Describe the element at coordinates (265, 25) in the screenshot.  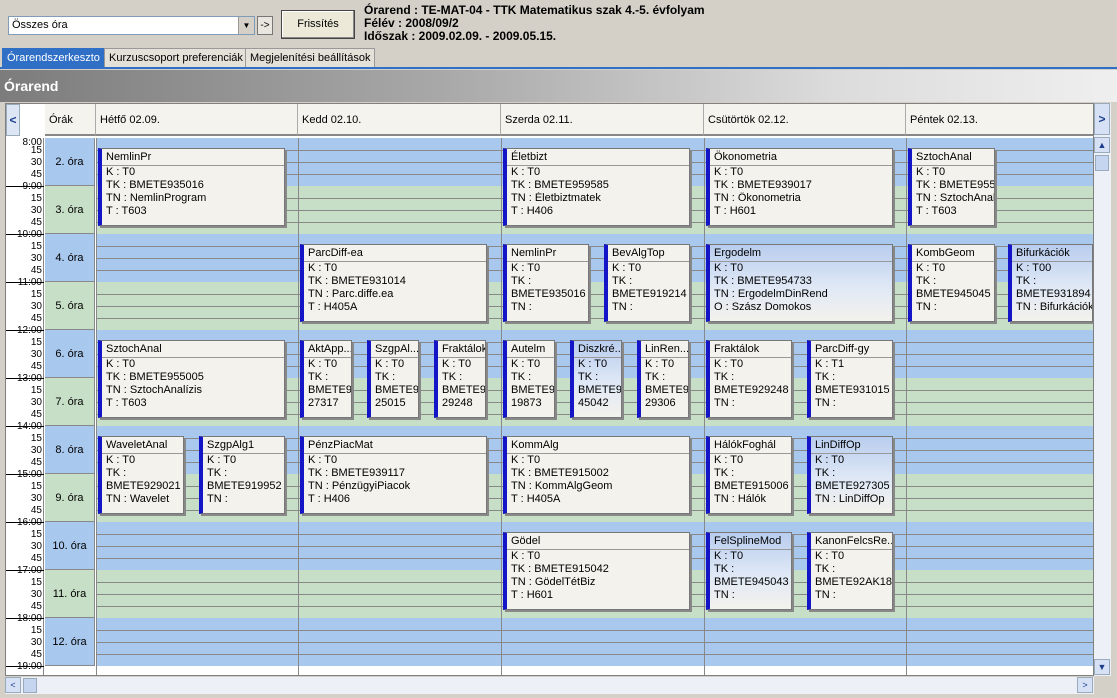
I see `go-button: ->` at that location.